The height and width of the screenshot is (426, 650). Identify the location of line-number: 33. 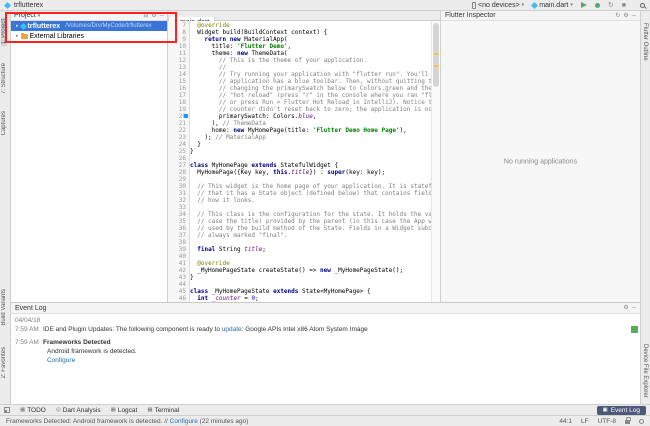
(177, 207).